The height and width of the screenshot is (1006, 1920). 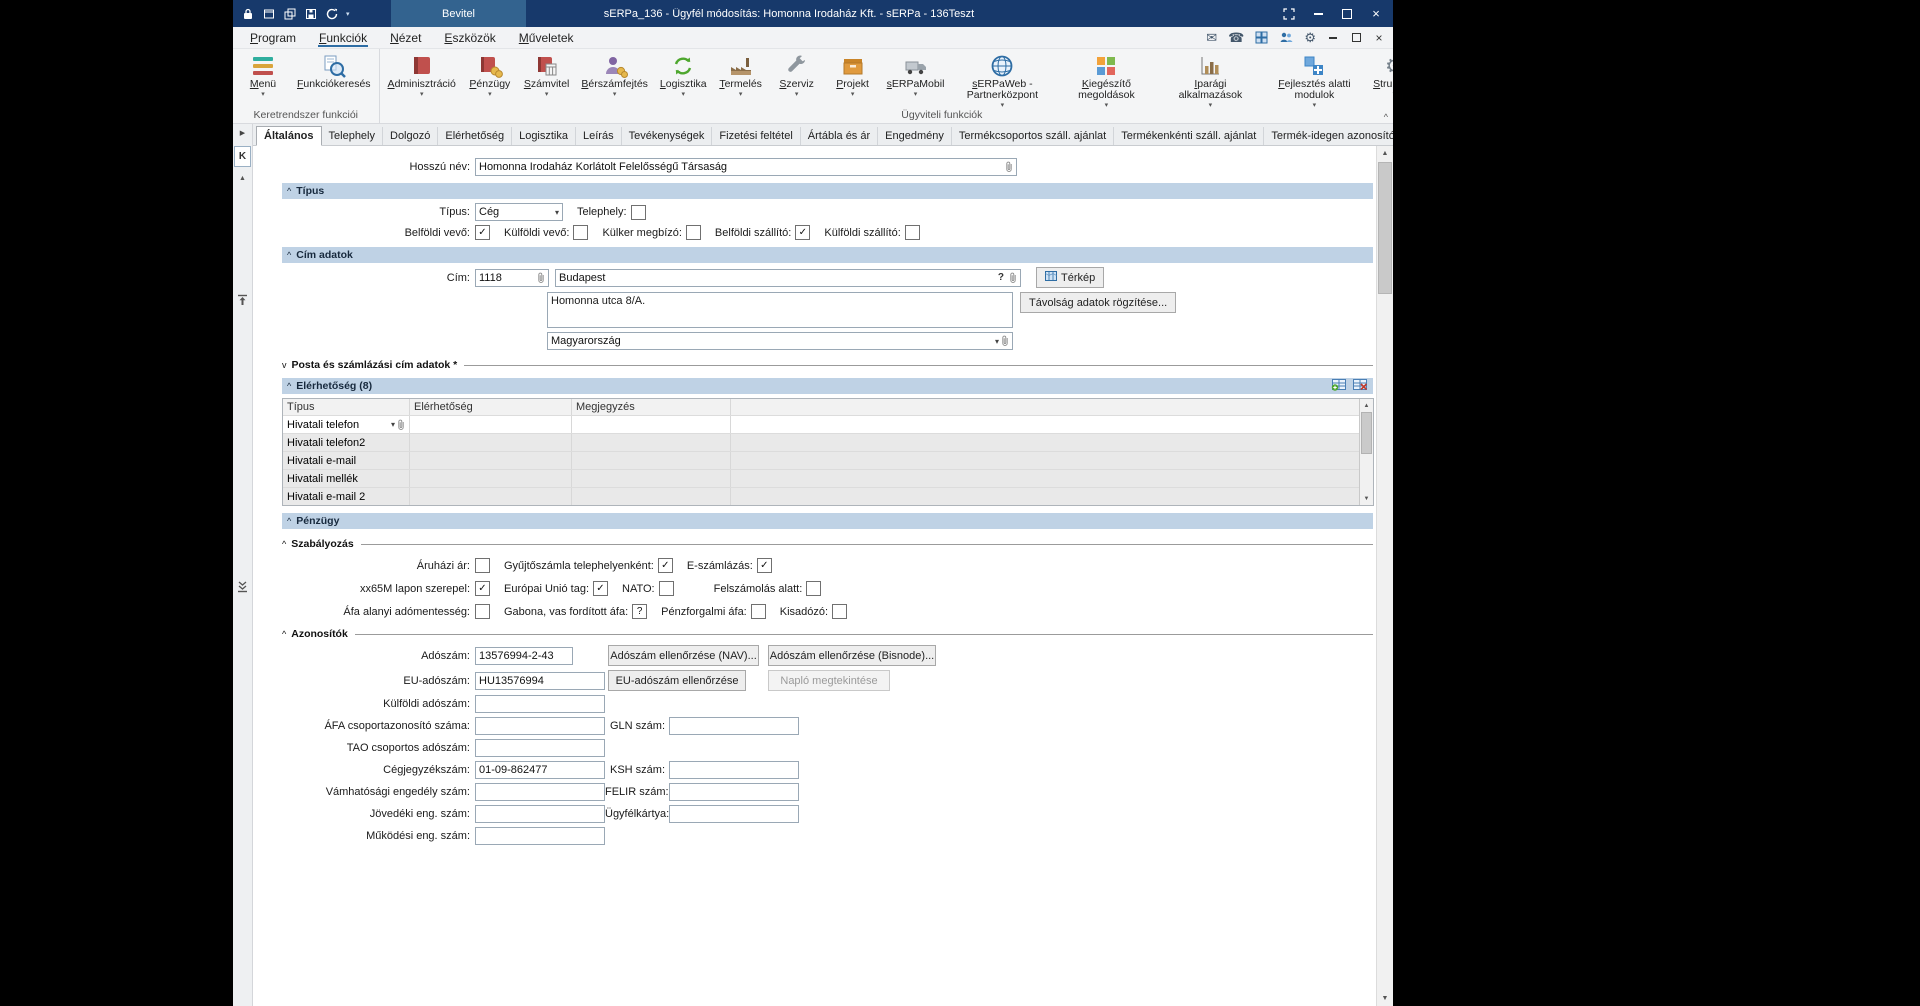 What do you see at coordinates (546, 38) in the screenshot?
I see `menu-muveletek: Műveletek` at bounding box center [546, 38].